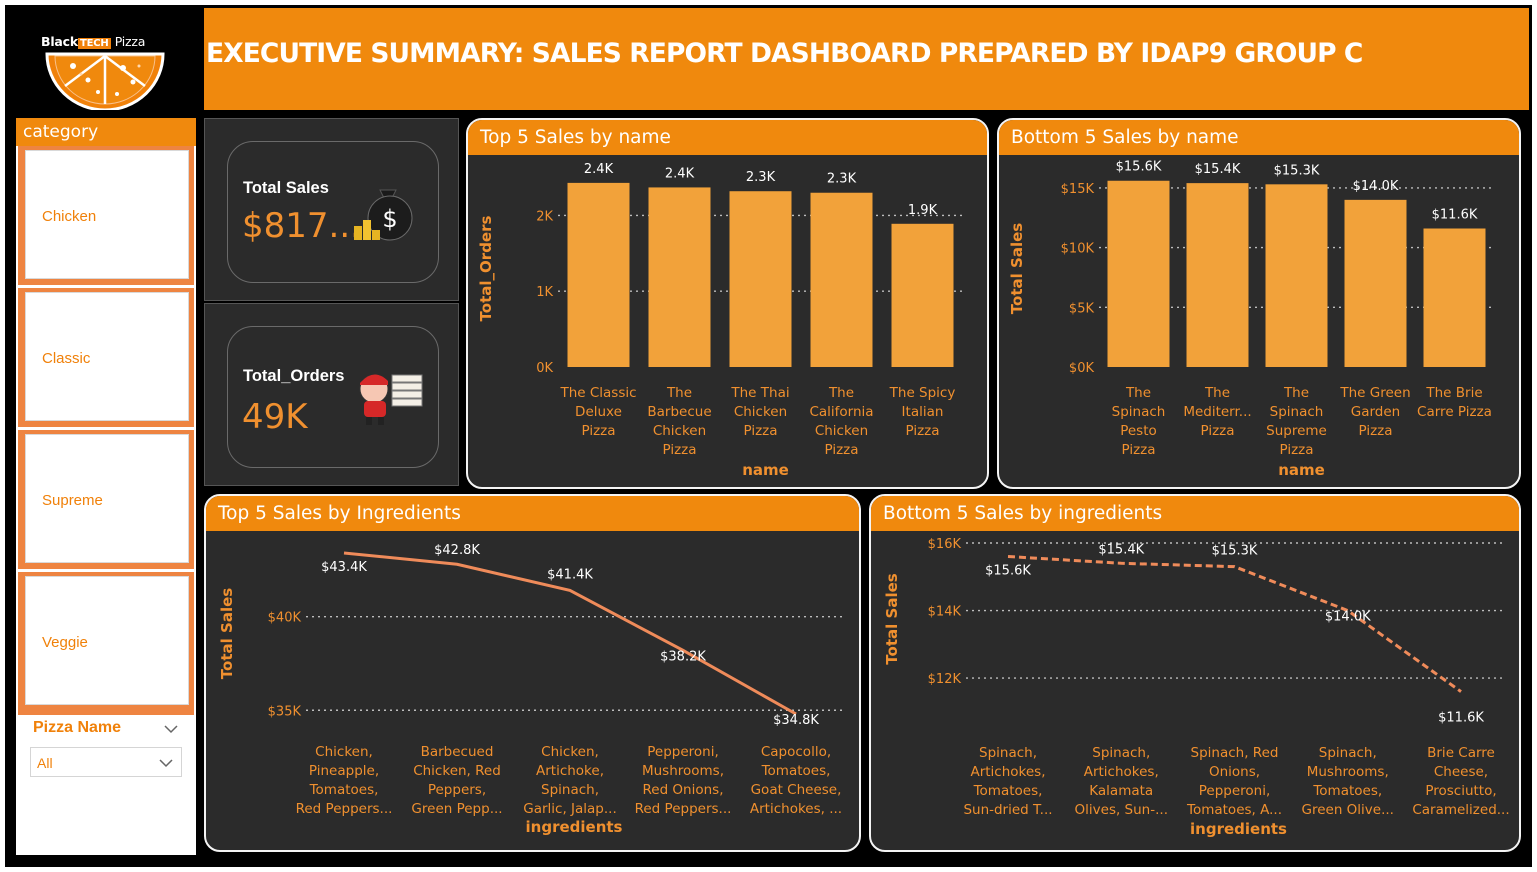  I want to click on brand-logo: Black TECH Pizza, so click(104, 57).